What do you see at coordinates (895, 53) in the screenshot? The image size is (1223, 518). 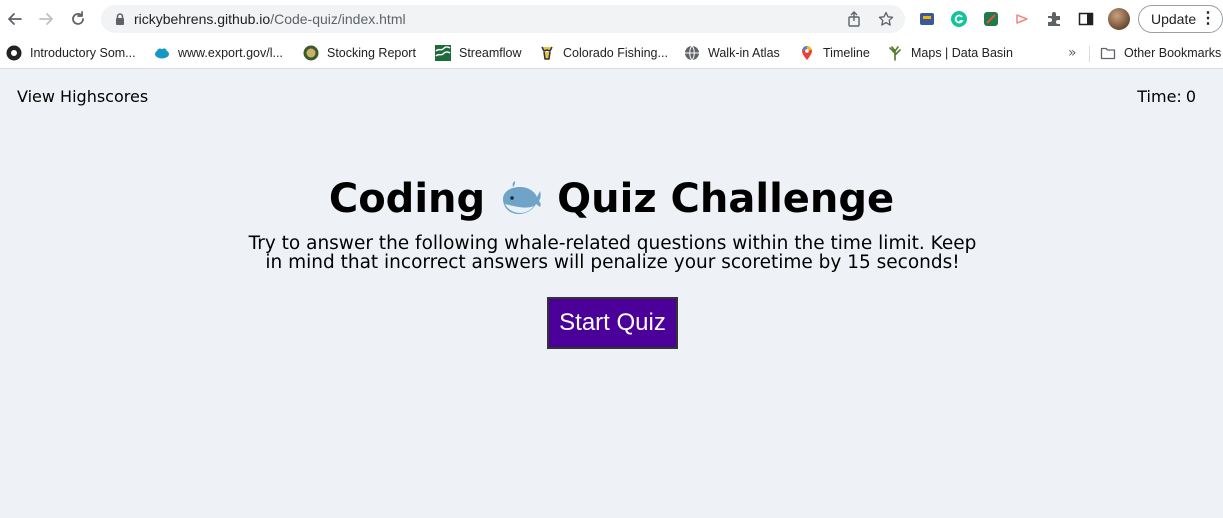 I see `leaf-icon` at bounding box center [895, 53].